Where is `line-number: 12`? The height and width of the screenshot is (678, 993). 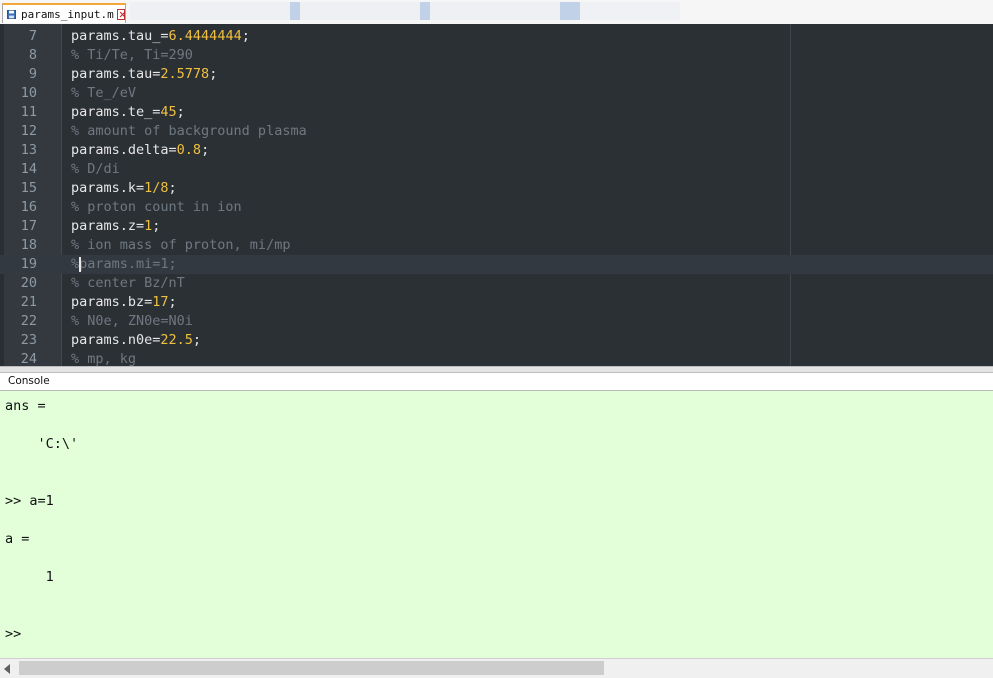 line-number: 12 is located at coordinates (28, 131).